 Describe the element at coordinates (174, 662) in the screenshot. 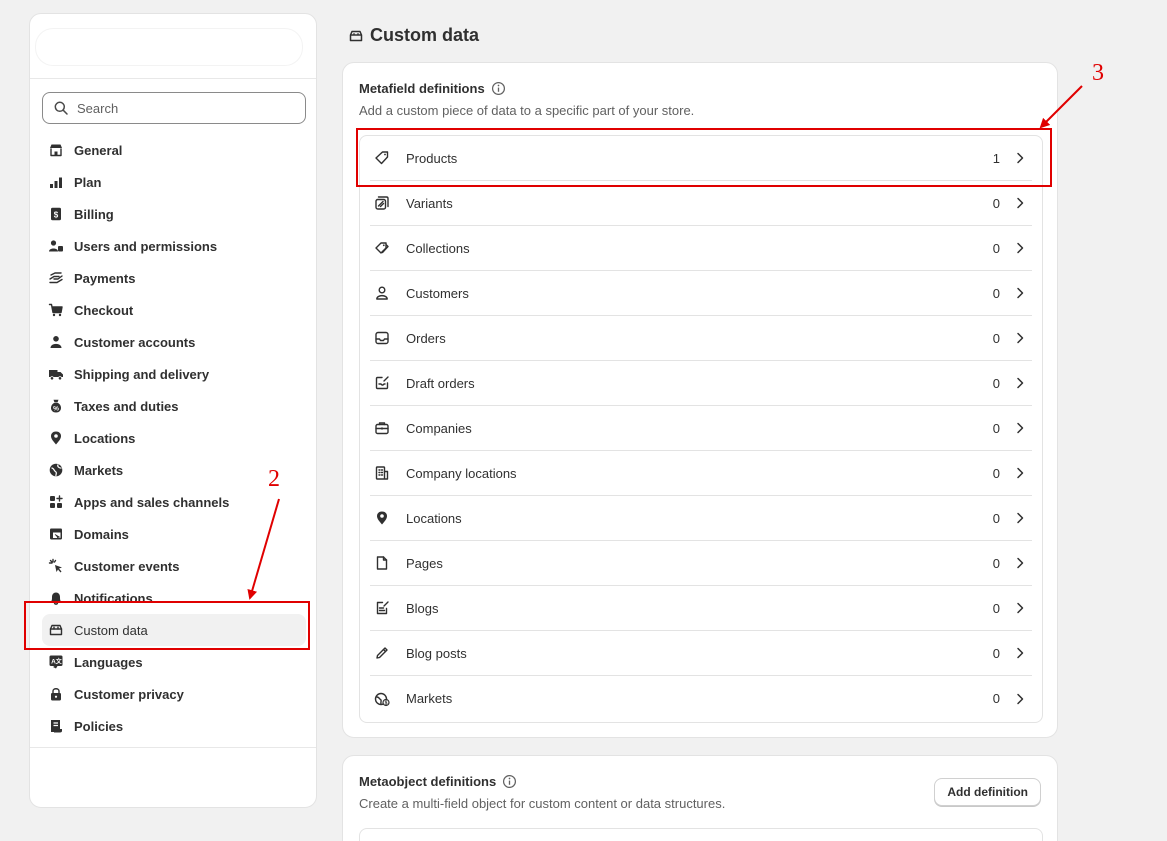

I see `sidebar-item-languages: A 文 Languages` at that location.